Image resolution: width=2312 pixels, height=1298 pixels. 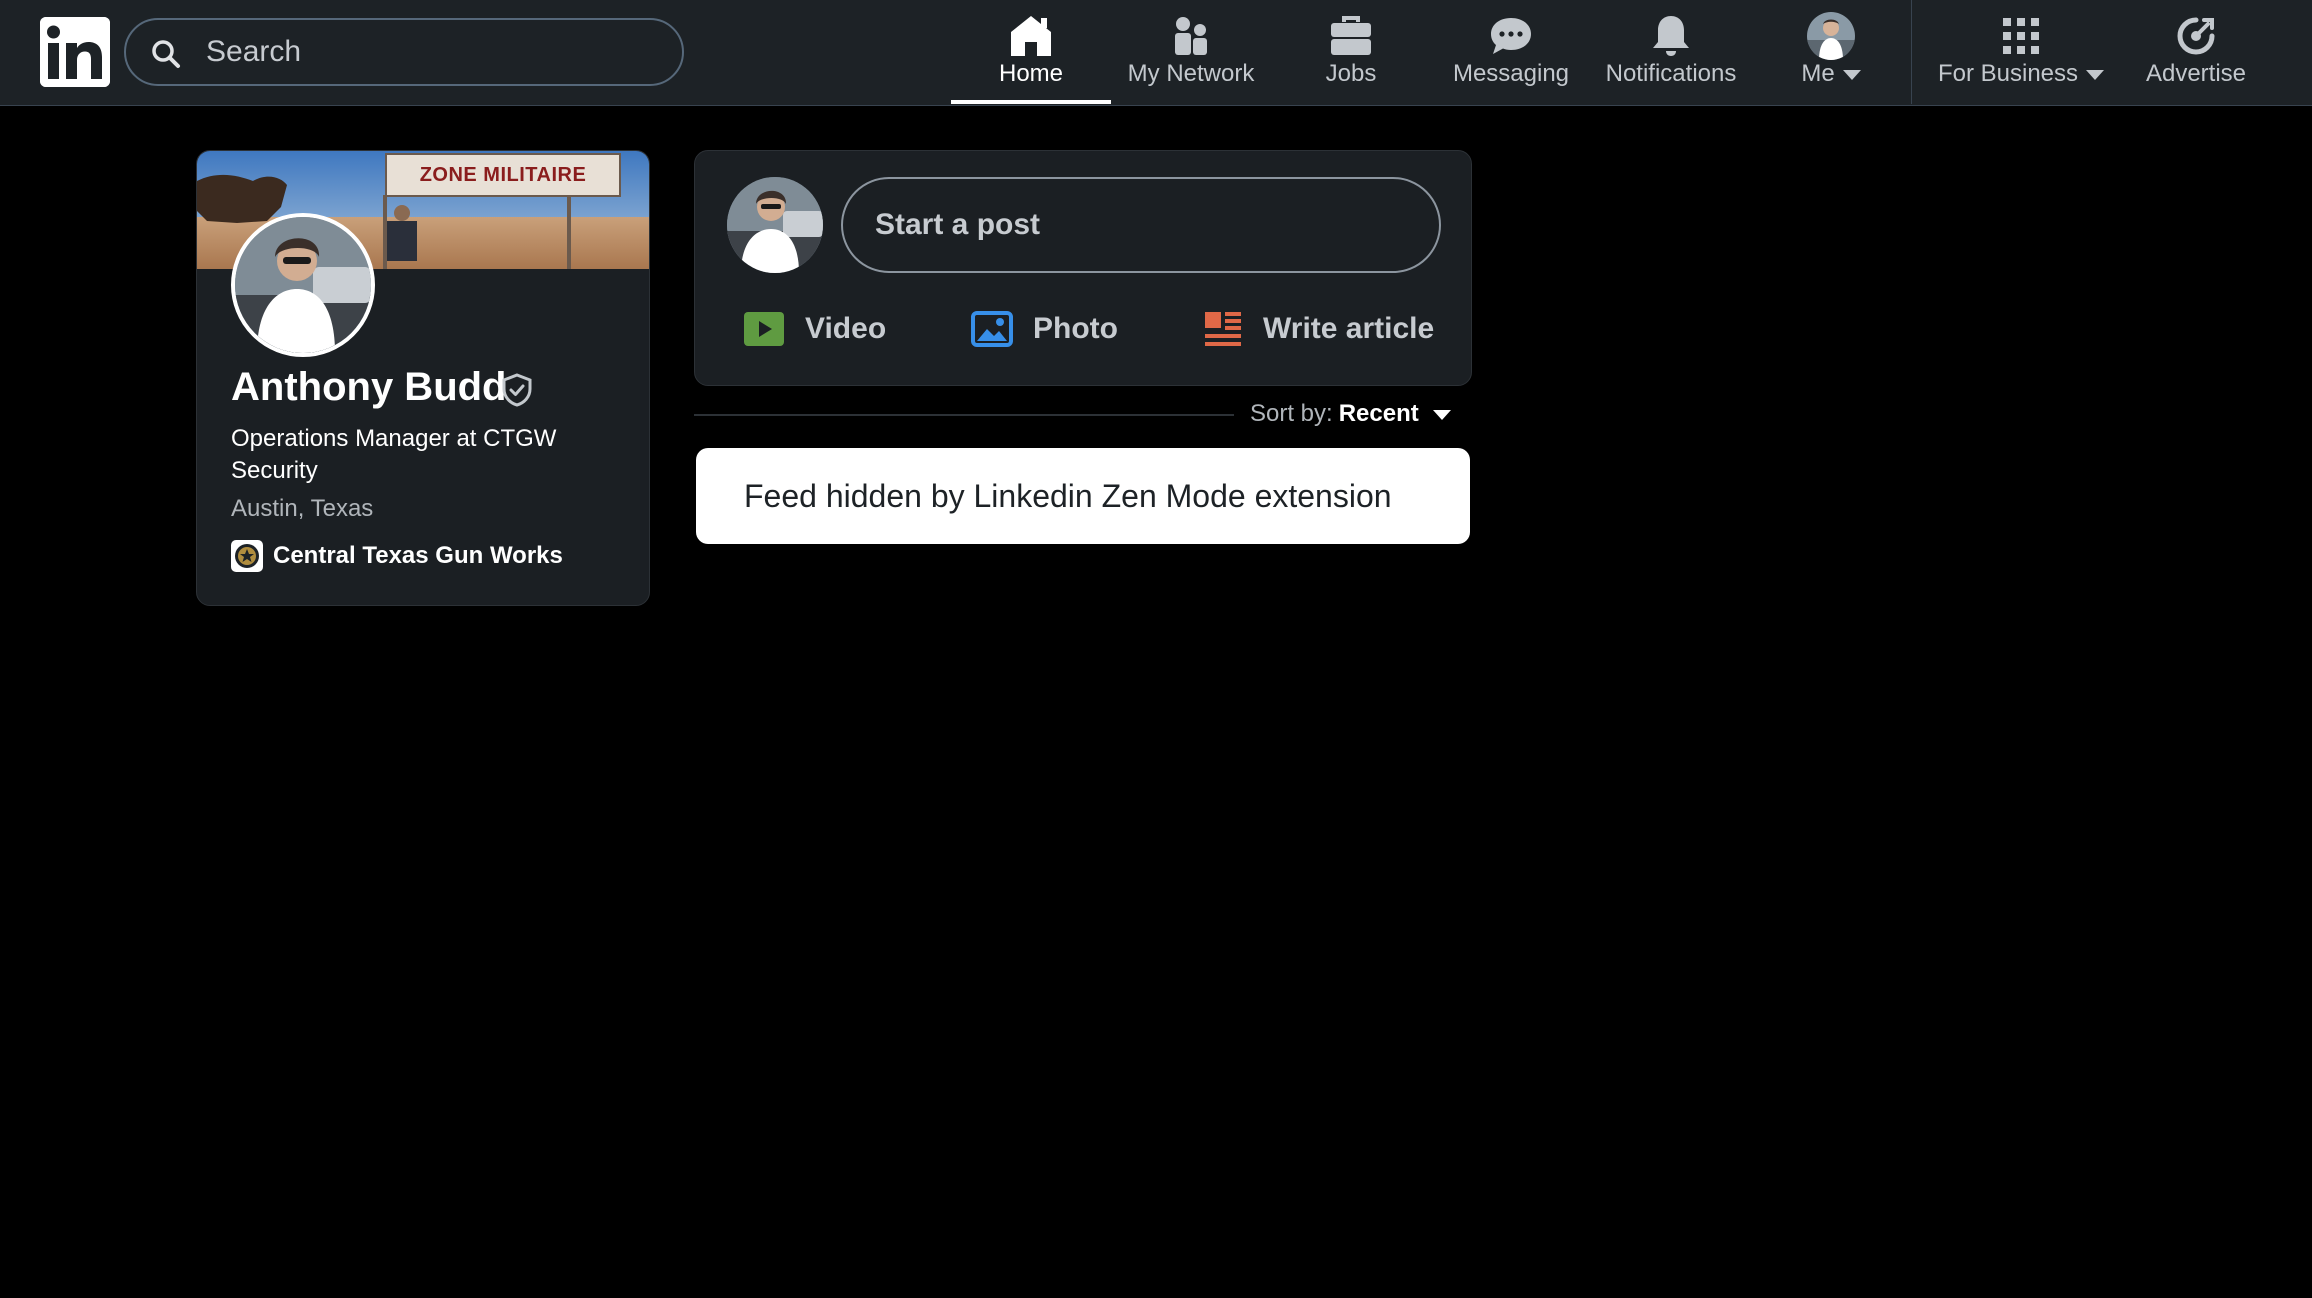 I want to click on nav-home: Home, so click(x=1031, y=52).